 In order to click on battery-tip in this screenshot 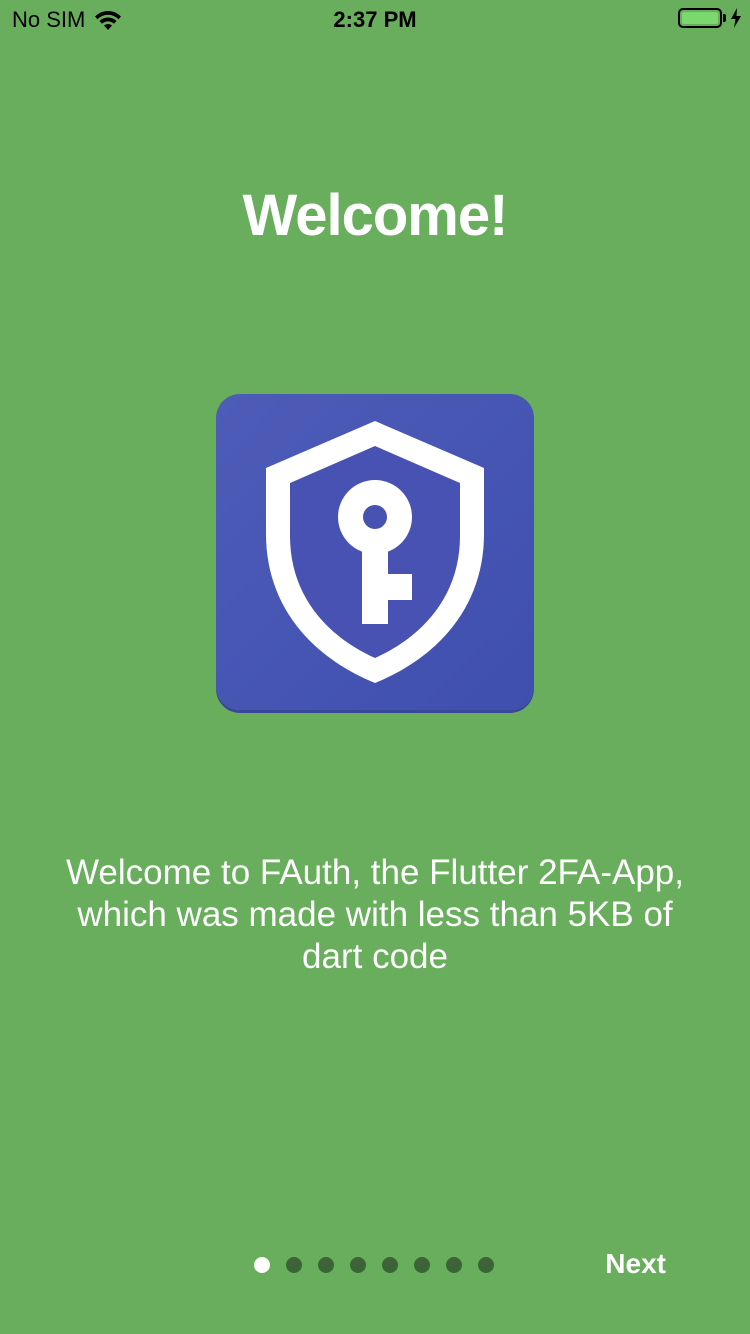, I will do `click(724, 18)`.